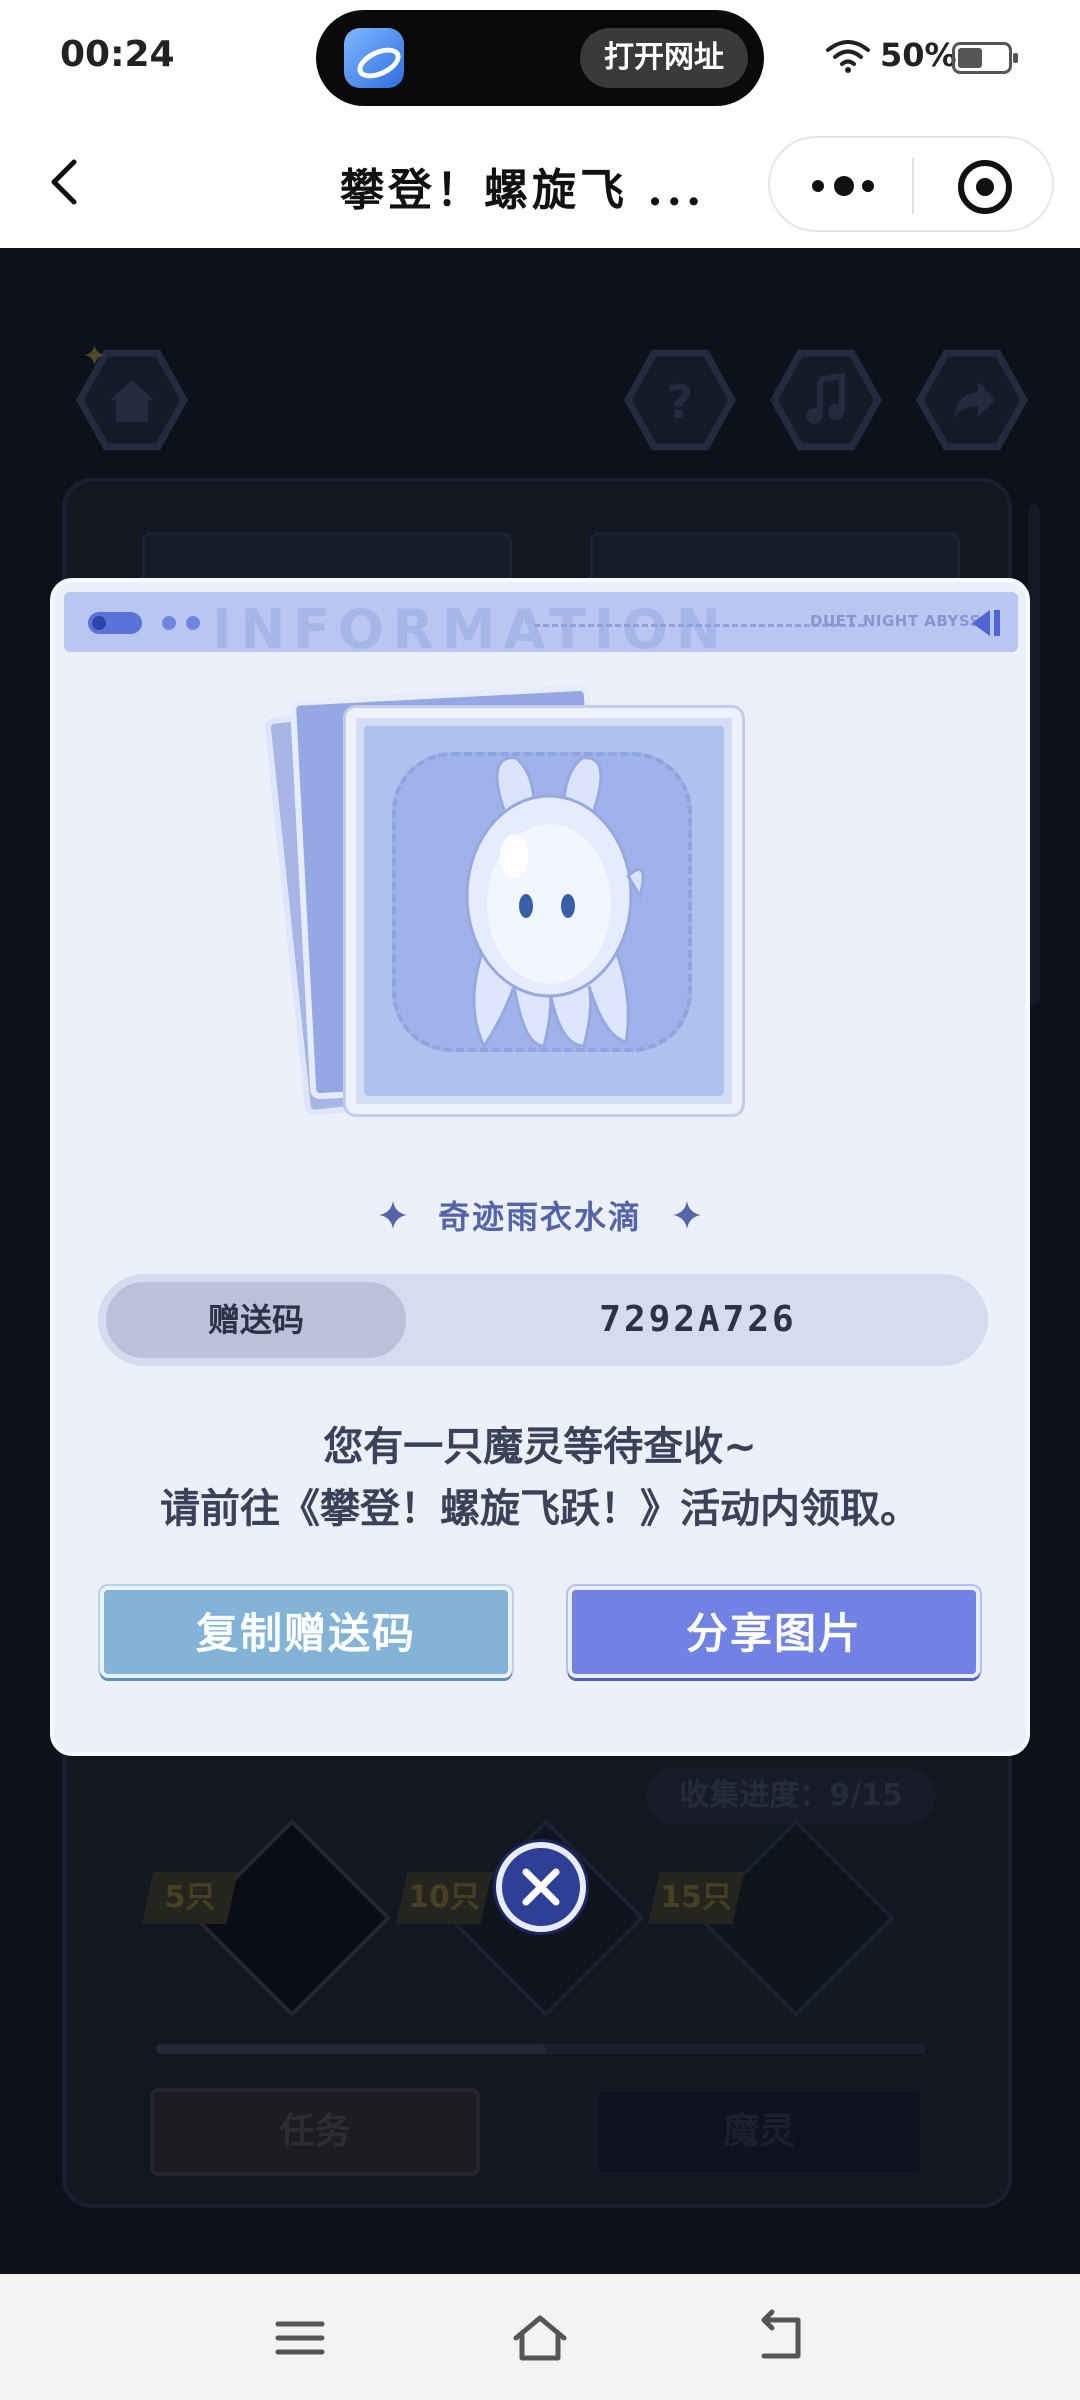 The image size is (1080, 2400). I want to click on status-bar: 00:24 打开网址 50%, so click(540, 59).